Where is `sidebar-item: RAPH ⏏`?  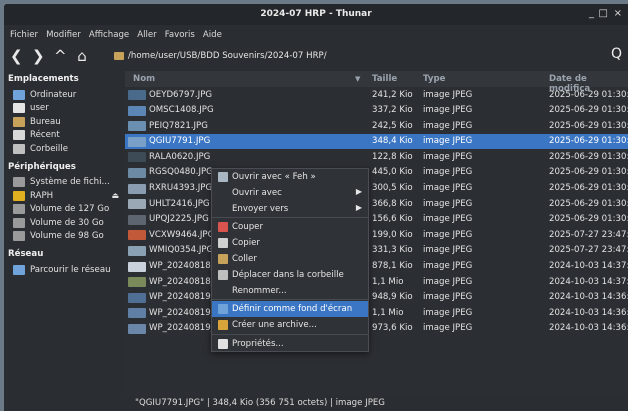 sidebar-item: RAPH ⏏ is located at coordinates (63, 196).